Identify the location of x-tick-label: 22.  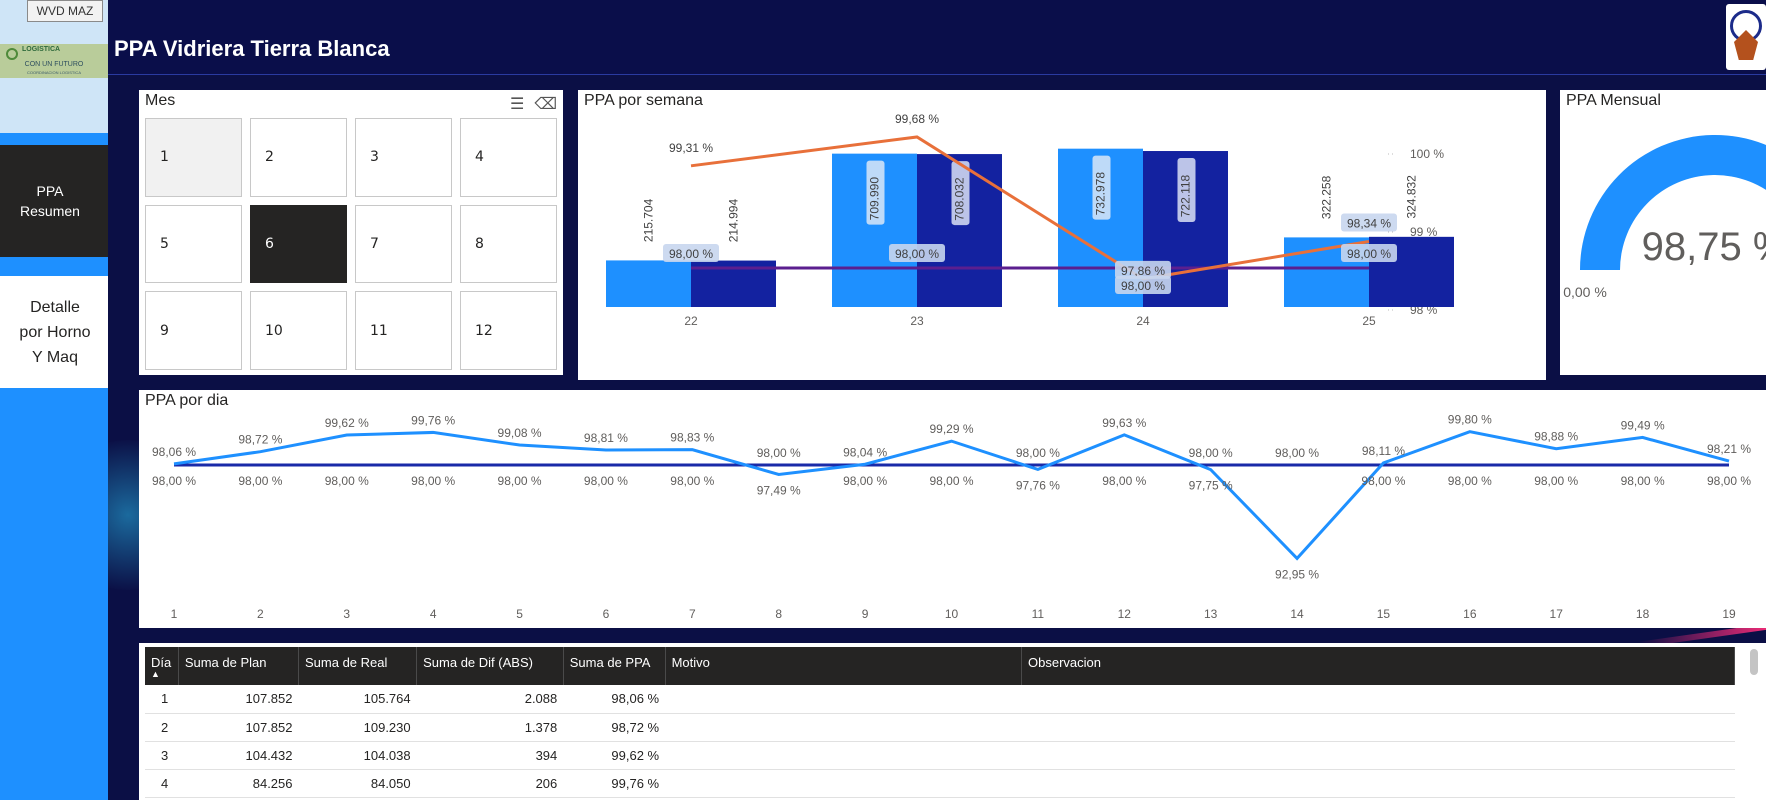
(691, 321).